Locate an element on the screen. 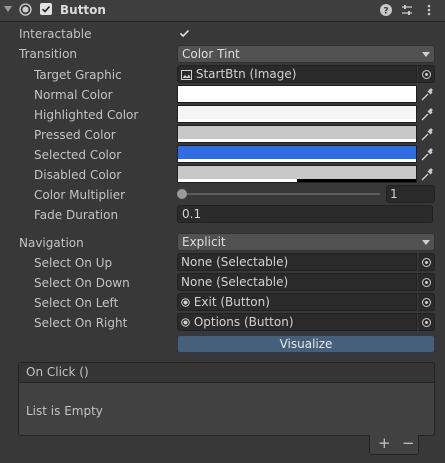 This screenshot has height=463, width=445. component-enabled-checkbox is located at coordinates (46, 9).